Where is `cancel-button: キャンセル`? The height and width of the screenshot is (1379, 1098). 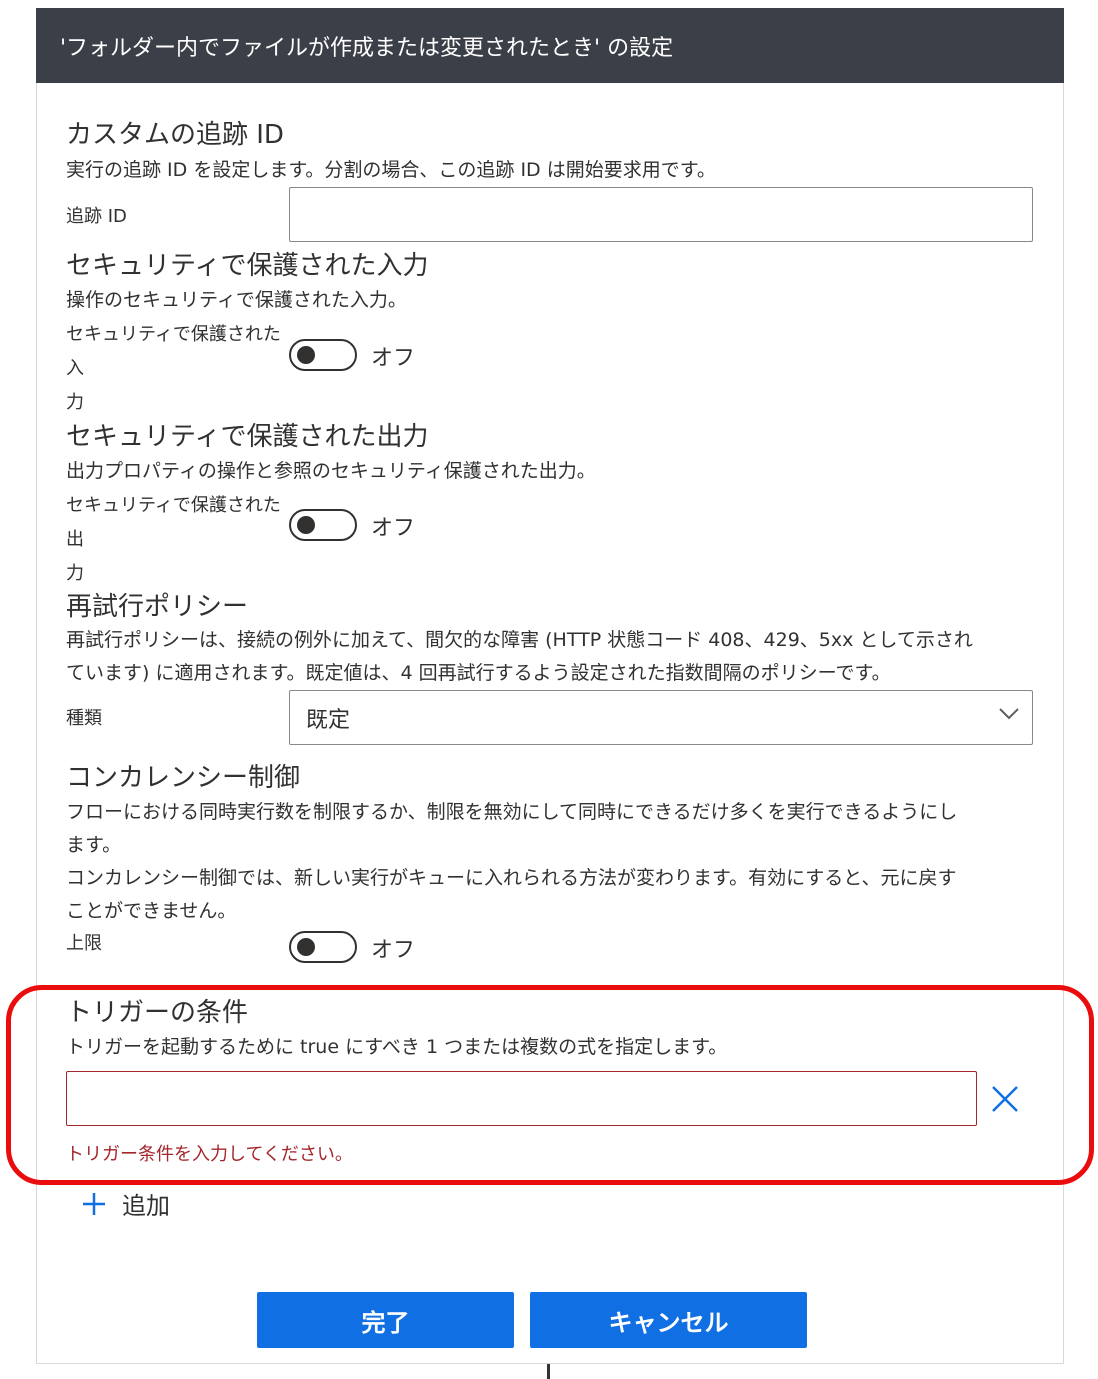 cancel-button: キャンセル is located at coordinates (668, 1320).